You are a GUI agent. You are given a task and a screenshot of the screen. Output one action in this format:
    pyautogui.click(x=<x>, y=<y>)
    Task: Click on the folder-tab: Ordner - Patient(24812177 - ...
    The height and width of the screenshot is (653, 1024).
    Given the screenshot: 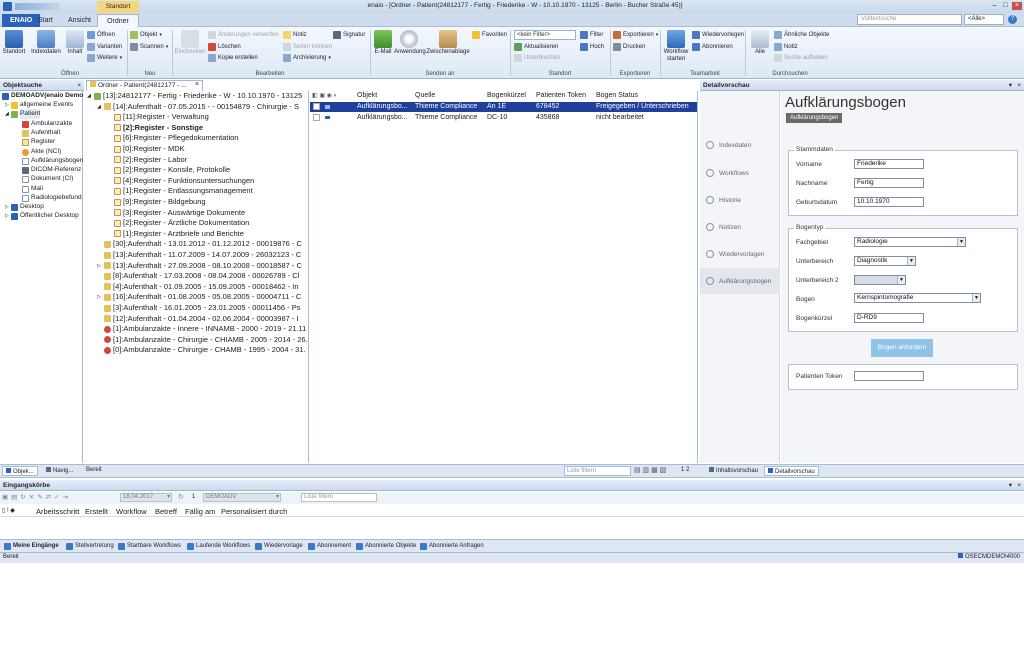 What is the action you would take?
    pyautogui.click(x=144, y=85)
    